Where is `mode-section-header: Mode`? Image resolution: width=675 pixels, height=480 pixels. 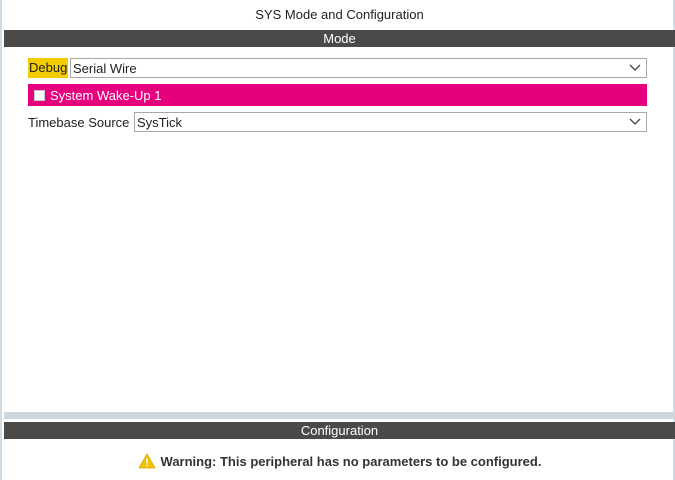 mode-section-header: Mode is located at coordinates (339, 38).